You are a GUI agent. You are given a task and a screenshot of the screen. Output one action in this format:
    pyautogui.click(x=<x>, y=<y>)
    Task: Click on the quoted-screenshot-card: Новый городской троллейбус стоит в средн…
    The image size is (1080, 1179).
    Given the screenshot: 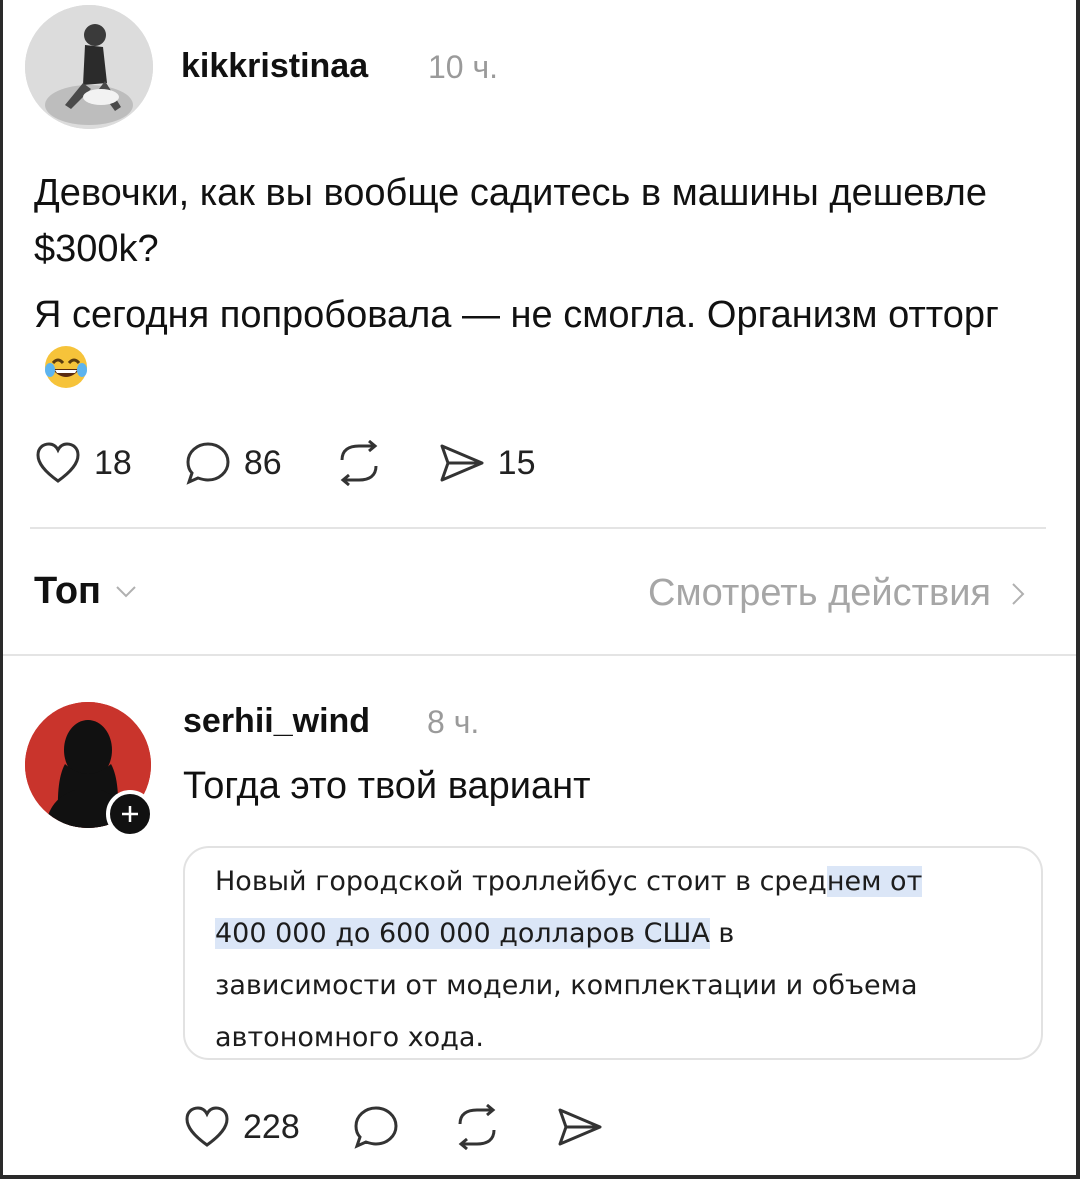 What is the action you would take?
    pyautogui.click(x=613, y=953)
    